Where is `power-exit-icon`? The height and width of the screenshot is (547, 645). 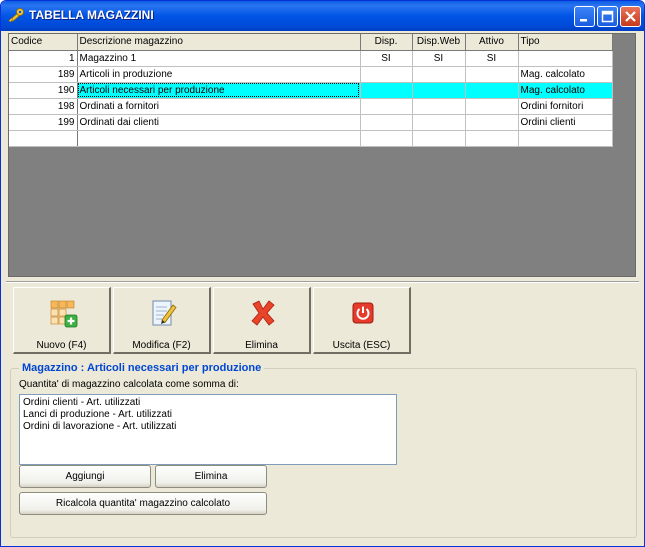
power-exit-icon is located at coordinates (363, 313).